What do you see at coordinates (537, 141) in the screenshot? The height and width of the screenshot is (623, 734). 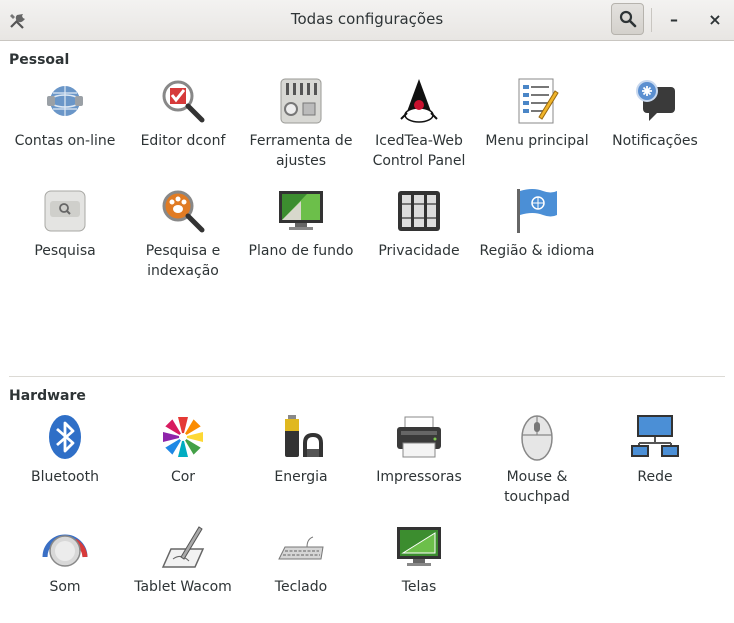 I see `panel-label: Menu principal` at bounding box center [537, 141].